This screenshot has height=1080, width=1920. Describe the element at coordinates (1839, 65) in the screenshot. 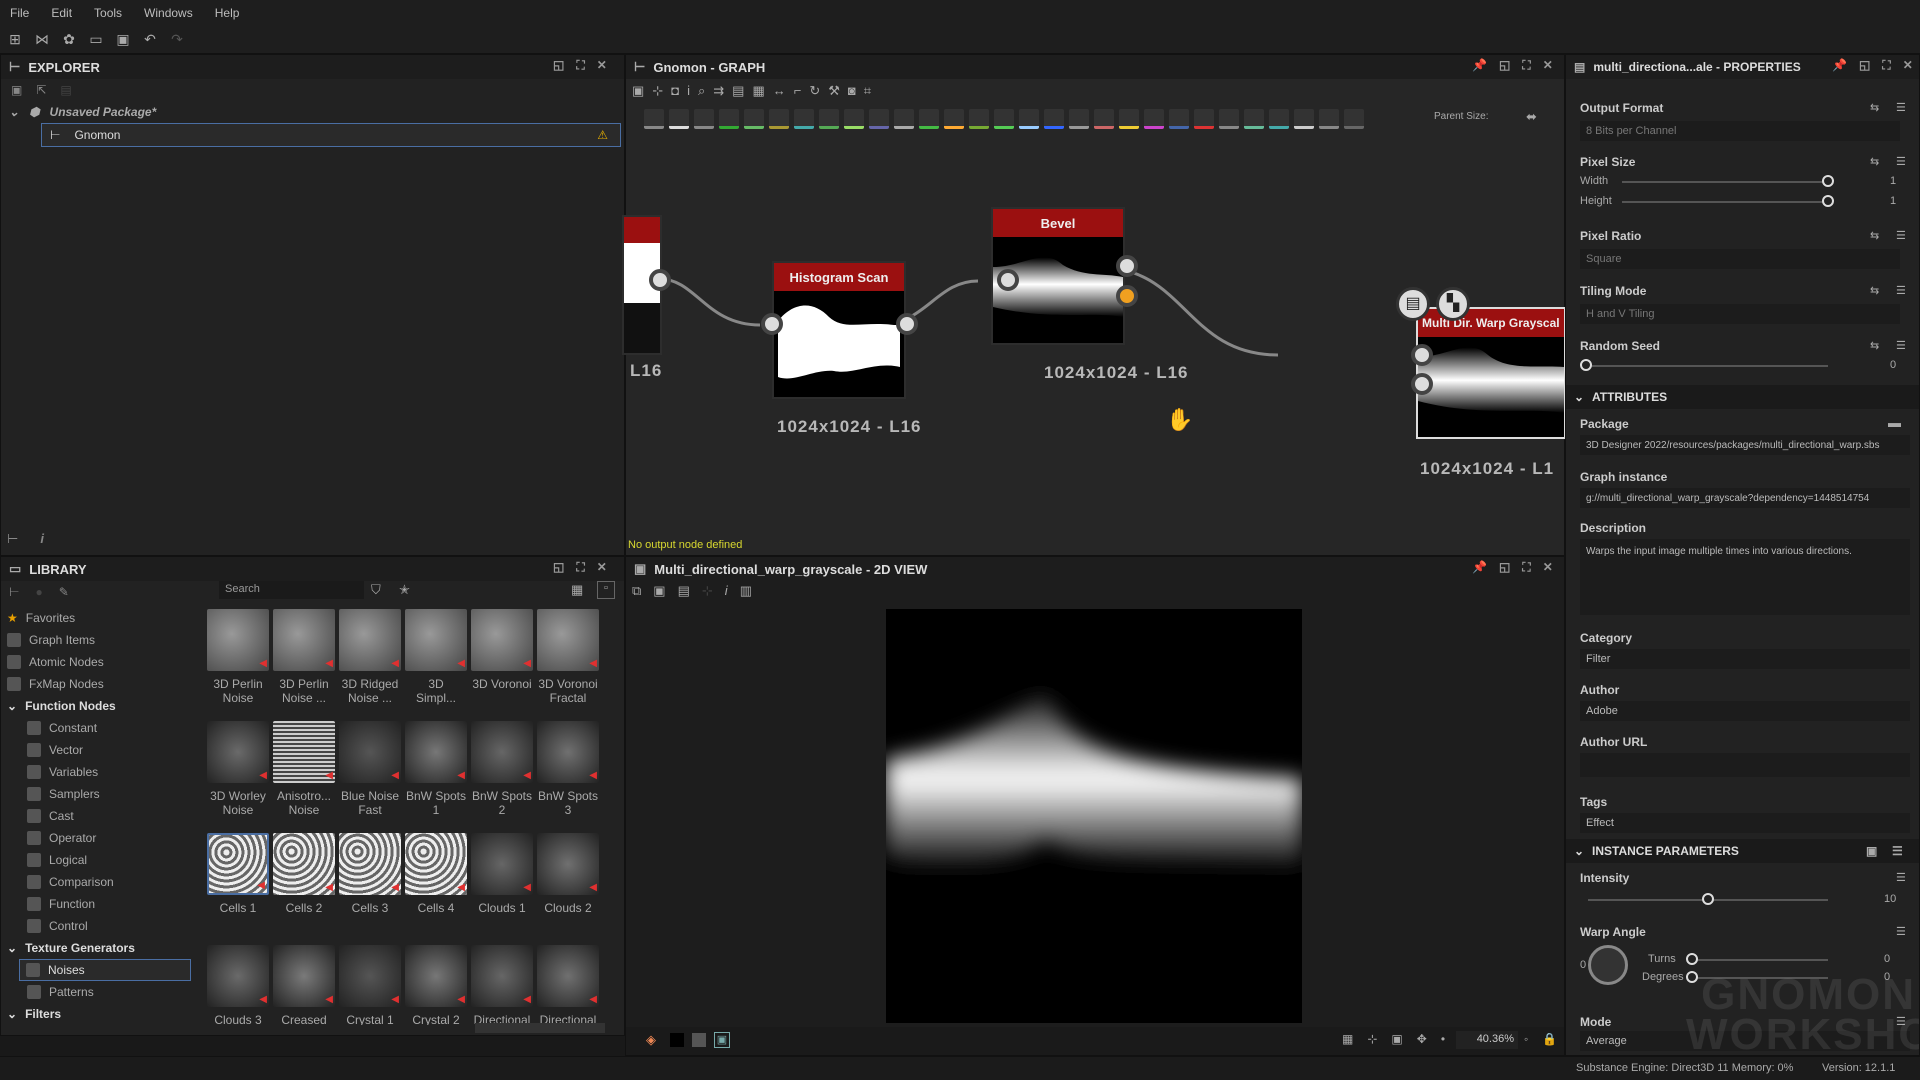

I see `pin-icon: 📌` at that location.